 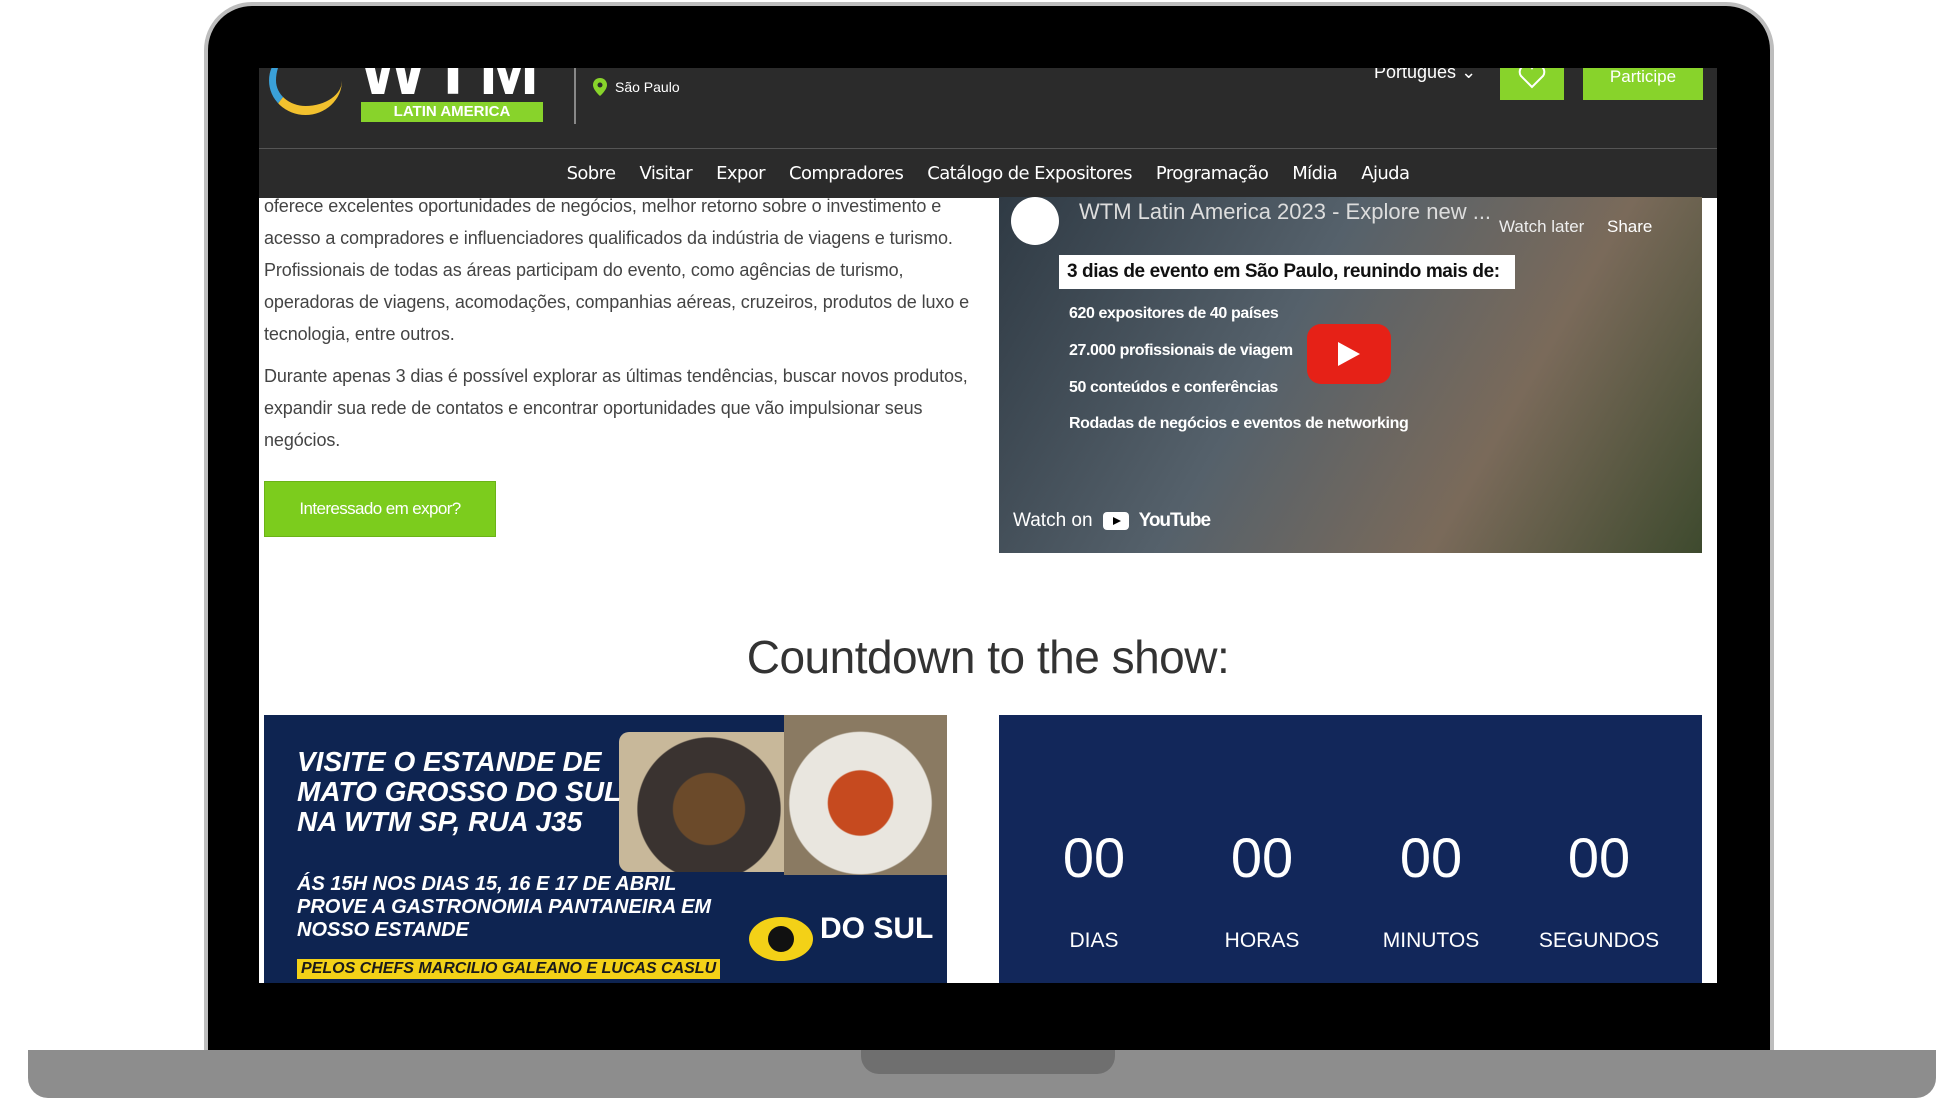 I want to click on city-label: São Paulo, so click(x=647, y=87).